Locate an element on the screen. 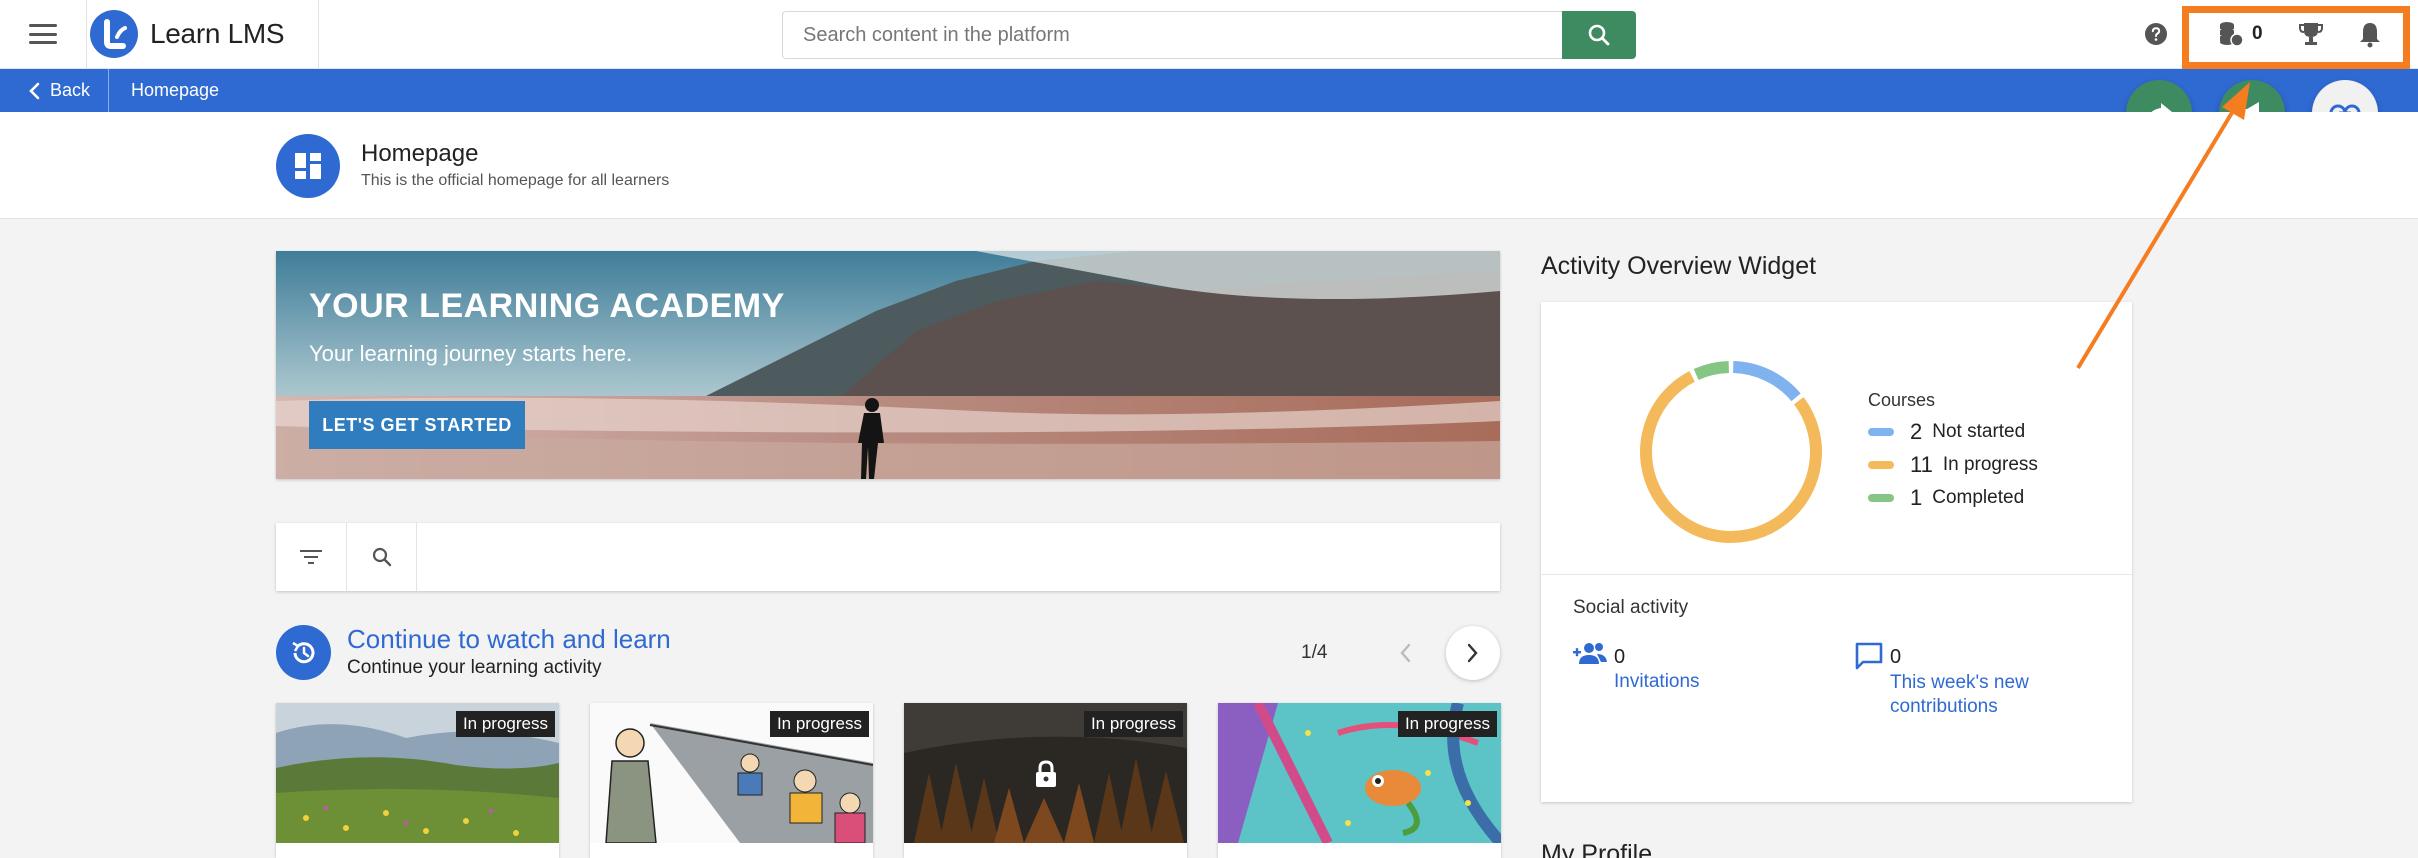 The image size is (2418, 858). chevron-right-icon is located at coordinates (1472, 653).